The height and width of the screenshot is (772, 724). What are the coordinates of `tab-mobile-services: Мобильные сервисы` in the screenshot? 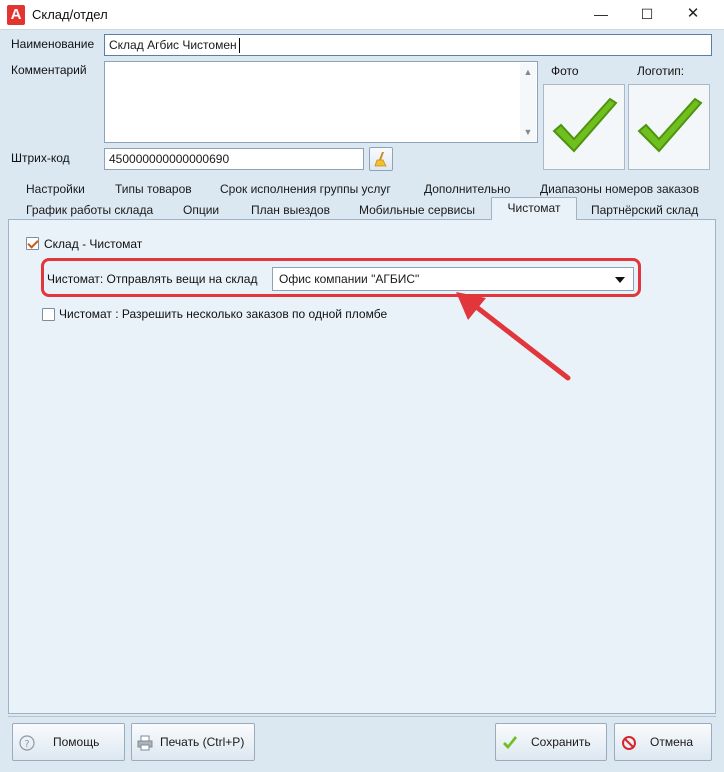 It's located at (417, 210).